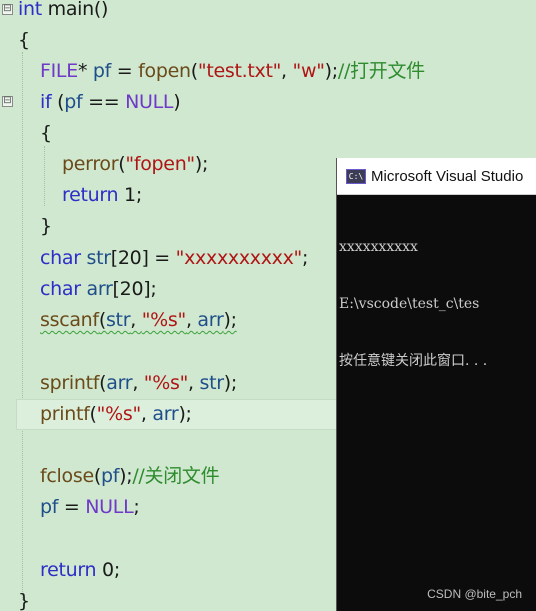  Describe the element at coordinates (409, 304) in the screenshot. I see `console-output-line: E:\vscode\test_c\tes` at that location.